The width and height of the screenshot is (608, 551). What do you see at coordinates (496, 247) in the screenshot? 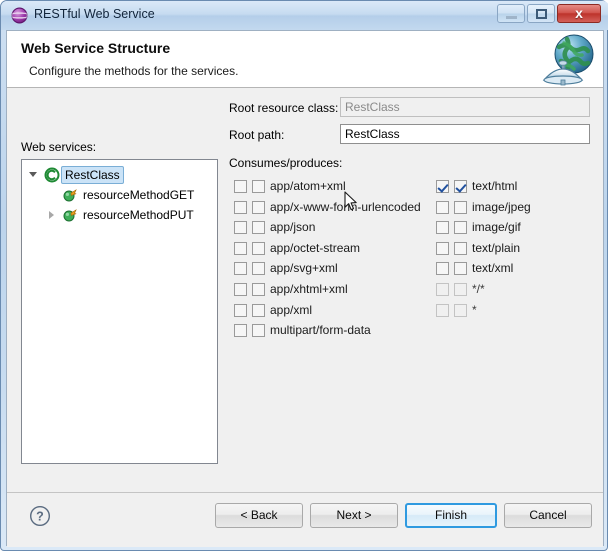
I see `mime-type-label: text/plain` at bounding box center [496, 247].